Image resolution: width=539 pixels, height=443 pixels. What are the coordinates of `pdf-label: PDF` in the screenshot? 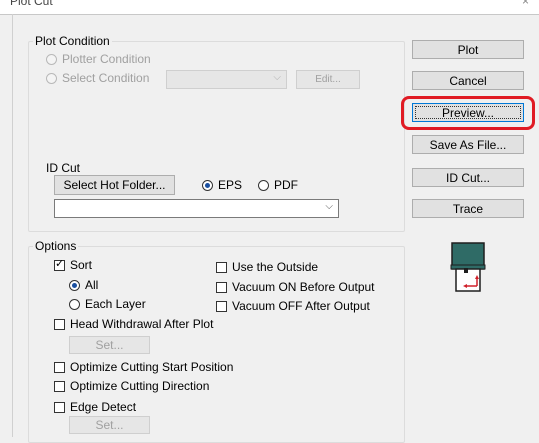 It's located at (286, 185).